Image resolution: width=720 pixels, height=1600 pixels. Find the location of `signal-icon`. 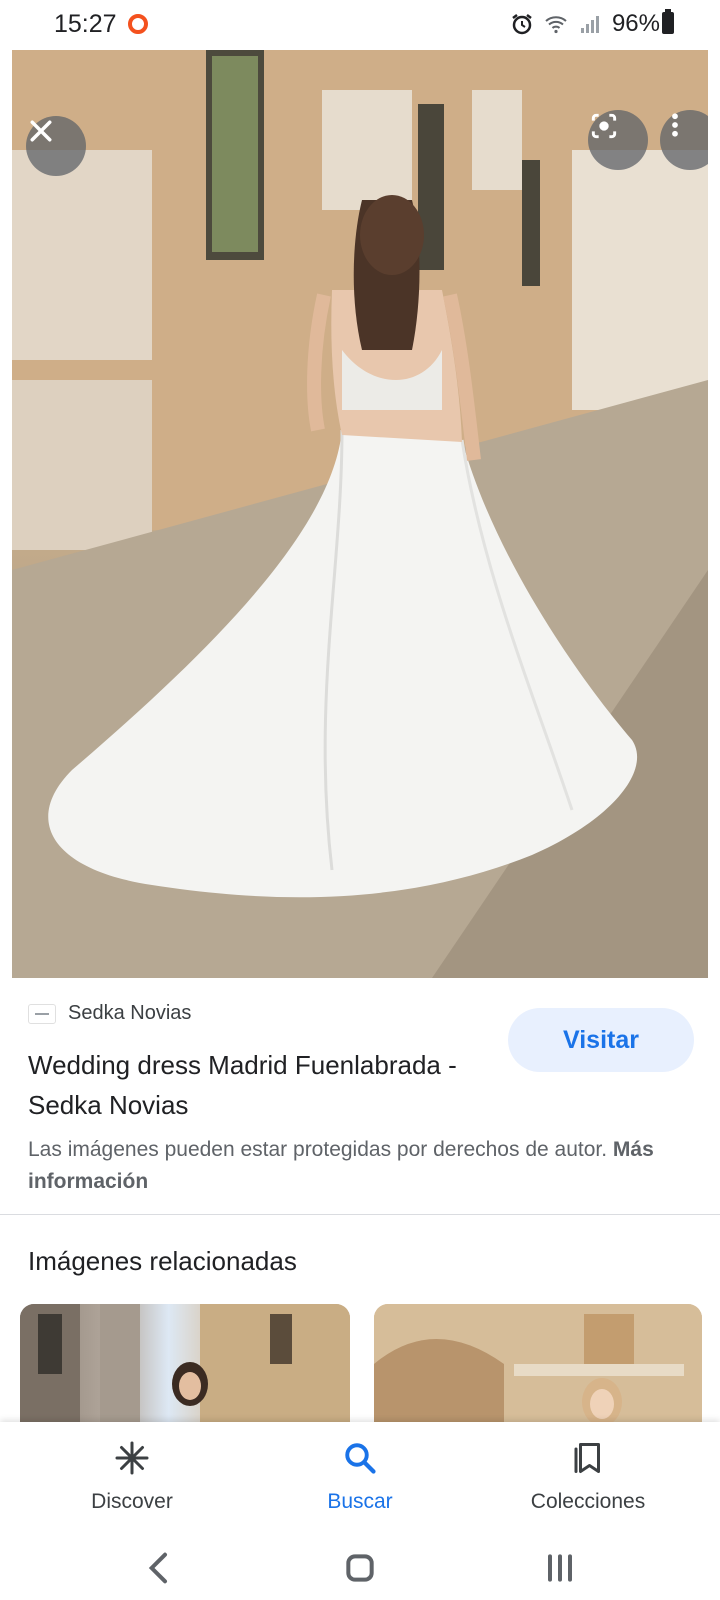

signal-icon is located at coordinates (589, 24).